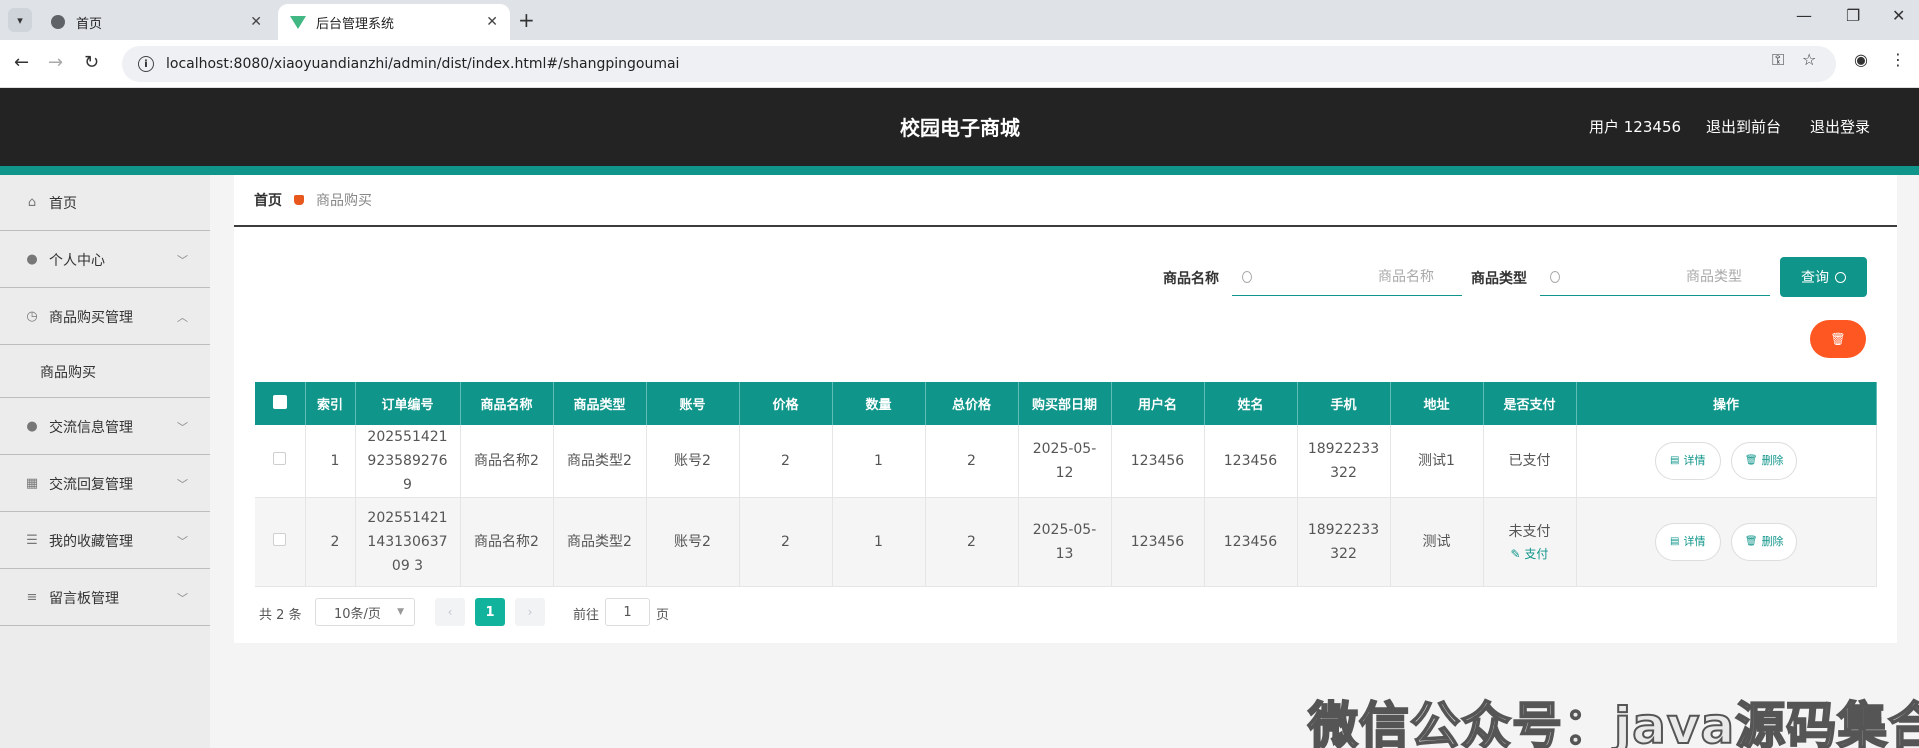 This screenshot has height=748, width=1919. Describe the element at coordinates (972, 403) in the screenshot. I see `column-header: 总价格` at that location.